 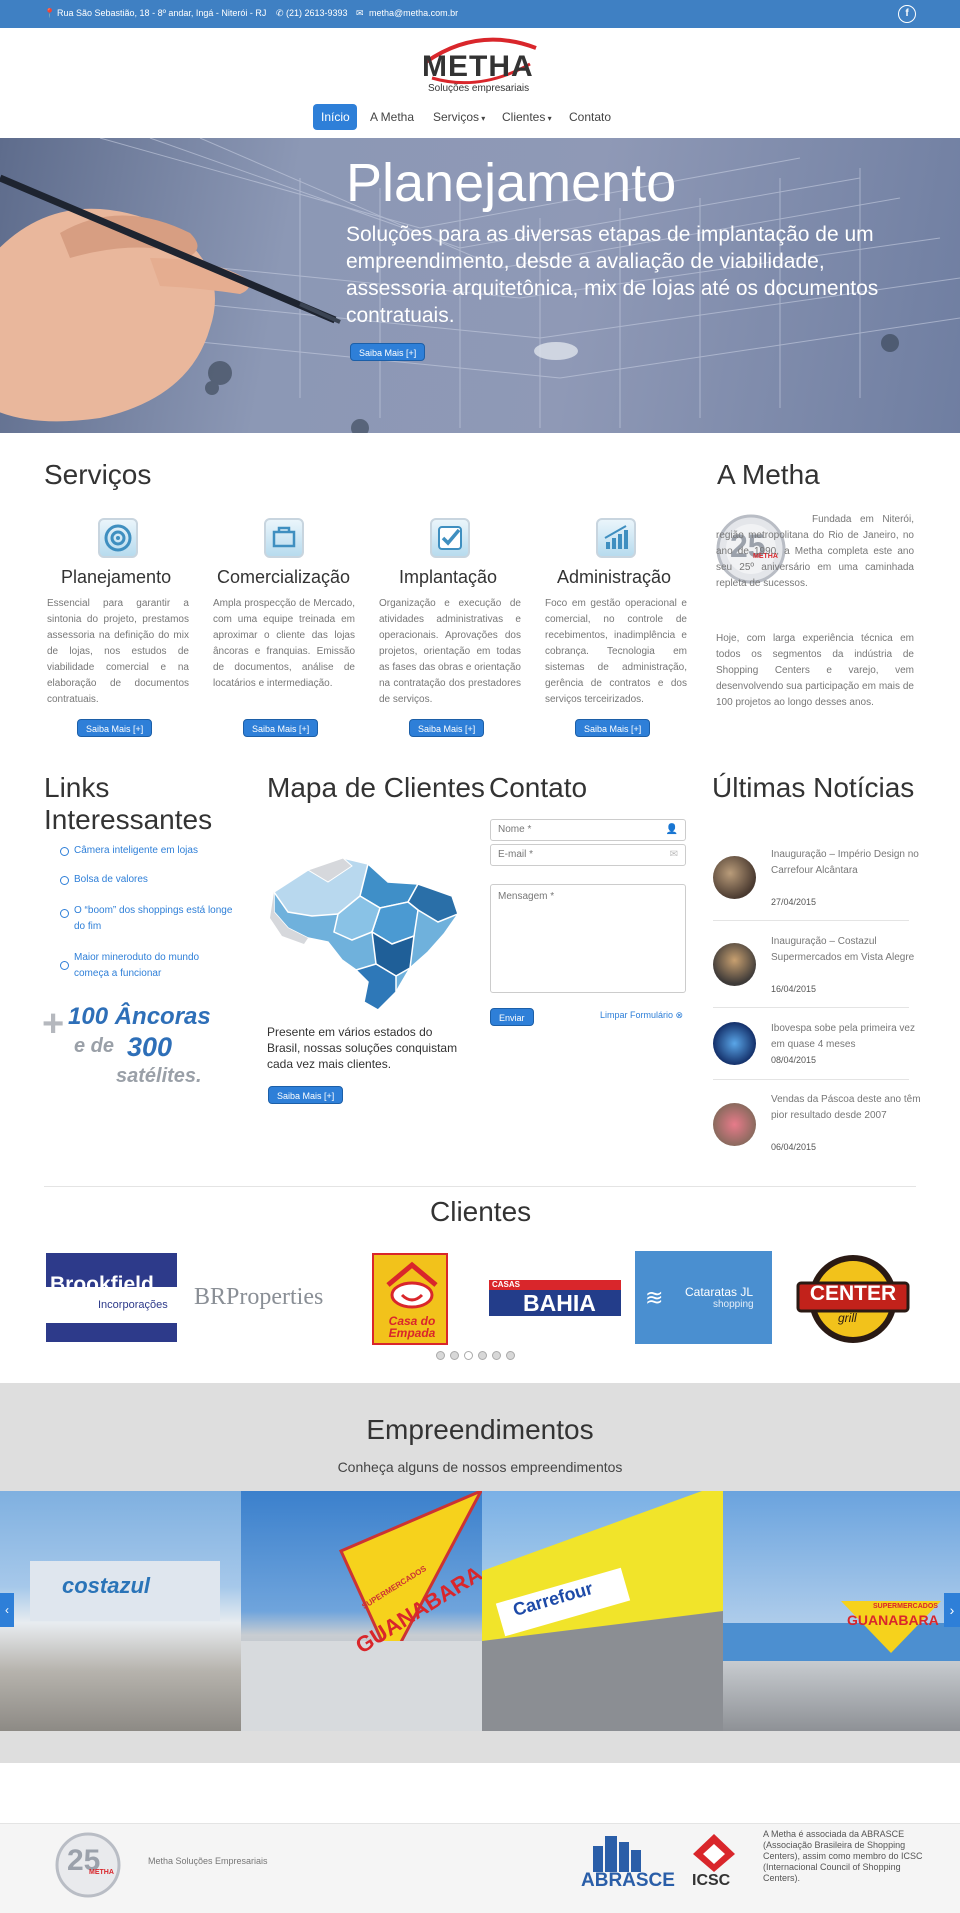 What do you see at coordinates (262, 1300) in the screenshot?
I see `client-logo-brproperties: BRProperties` at bounding box center [262, 1300].